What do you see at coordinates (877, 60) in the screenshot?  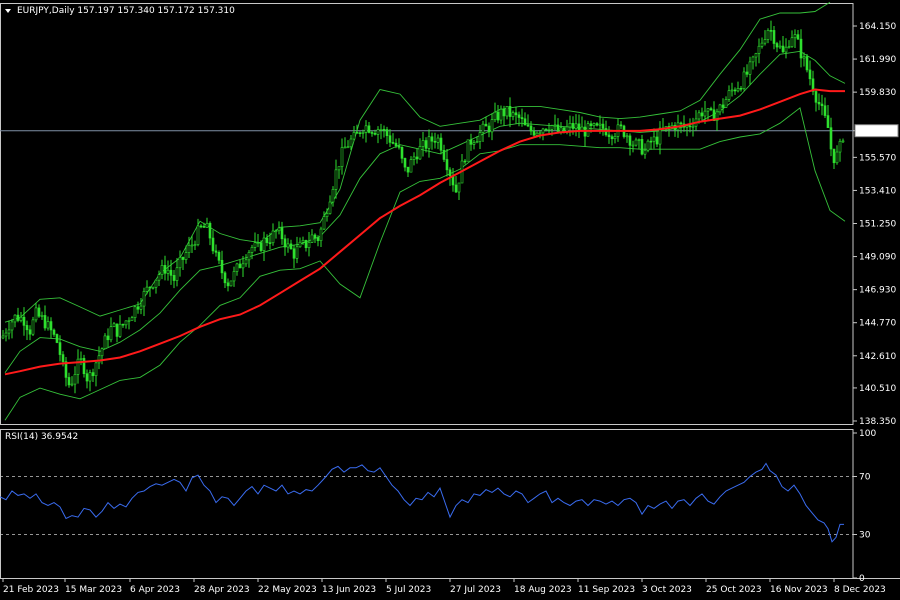 I see `price-tick-label: 161.990` at bounding box center [877, 60].